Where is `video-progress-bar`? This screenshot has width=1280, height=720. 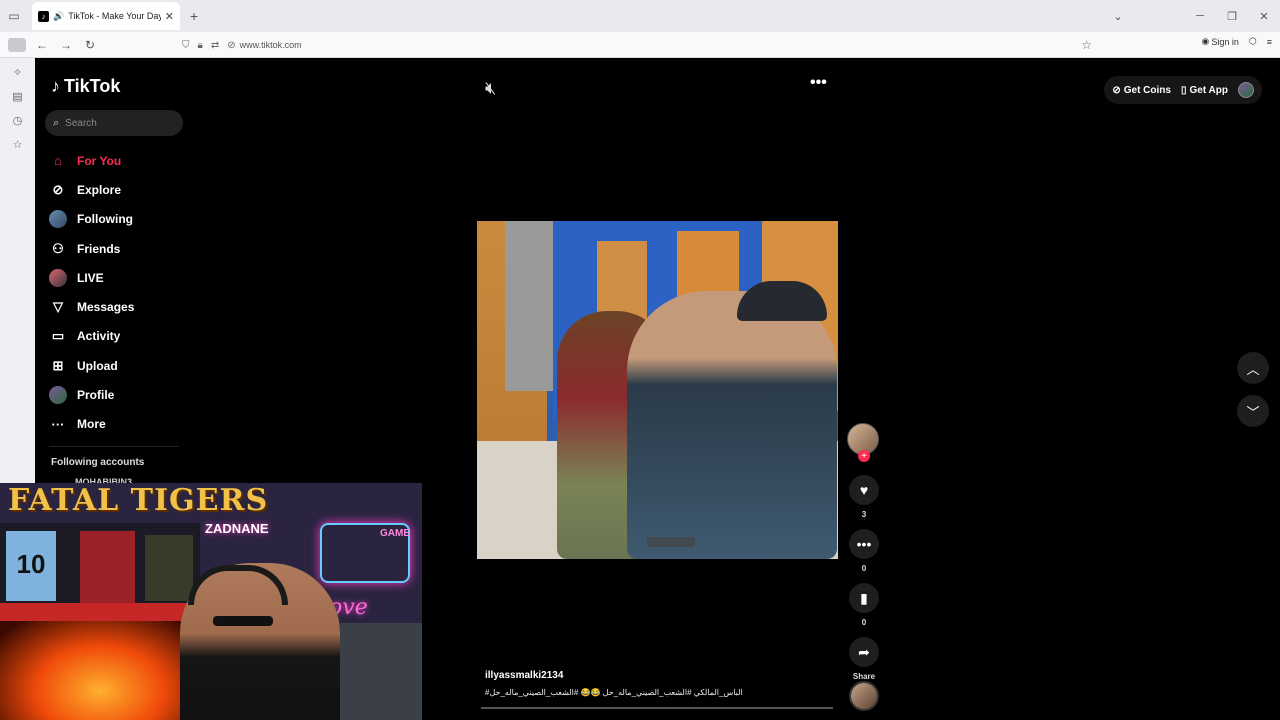 video-progress-bar is located at coordinates (657, 708).